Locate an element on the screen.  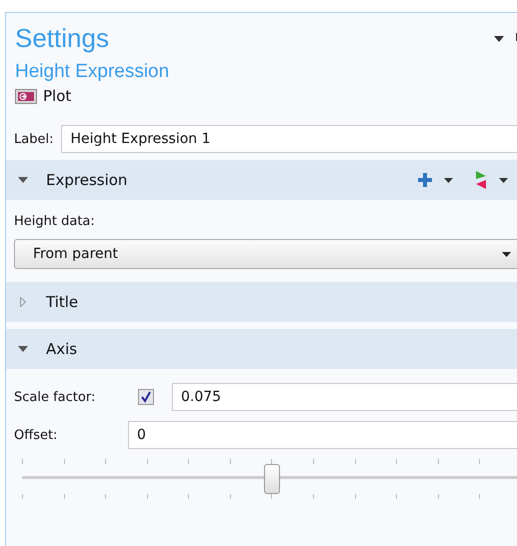
checkbox is located at coordinates (146, 397).